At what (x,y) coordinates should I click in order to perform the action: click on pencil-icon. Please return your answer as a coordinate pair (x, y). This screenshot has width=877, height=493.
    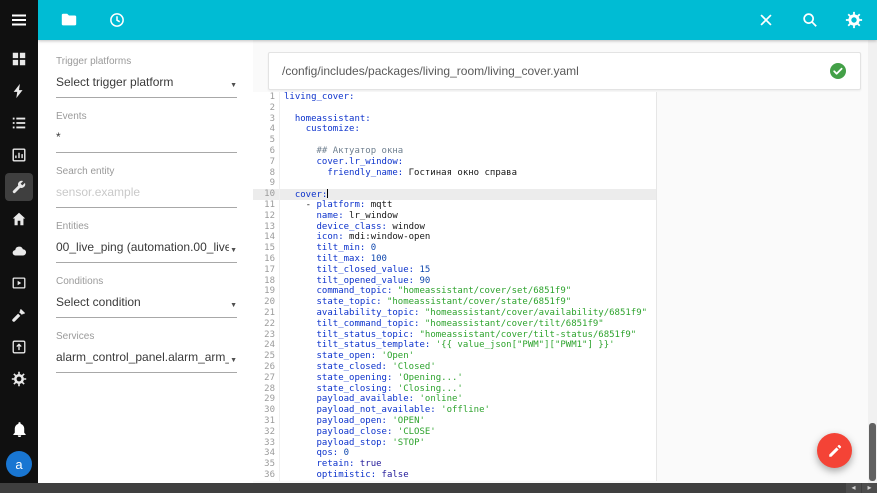
    Looking at the image, I should click on (835, 451).